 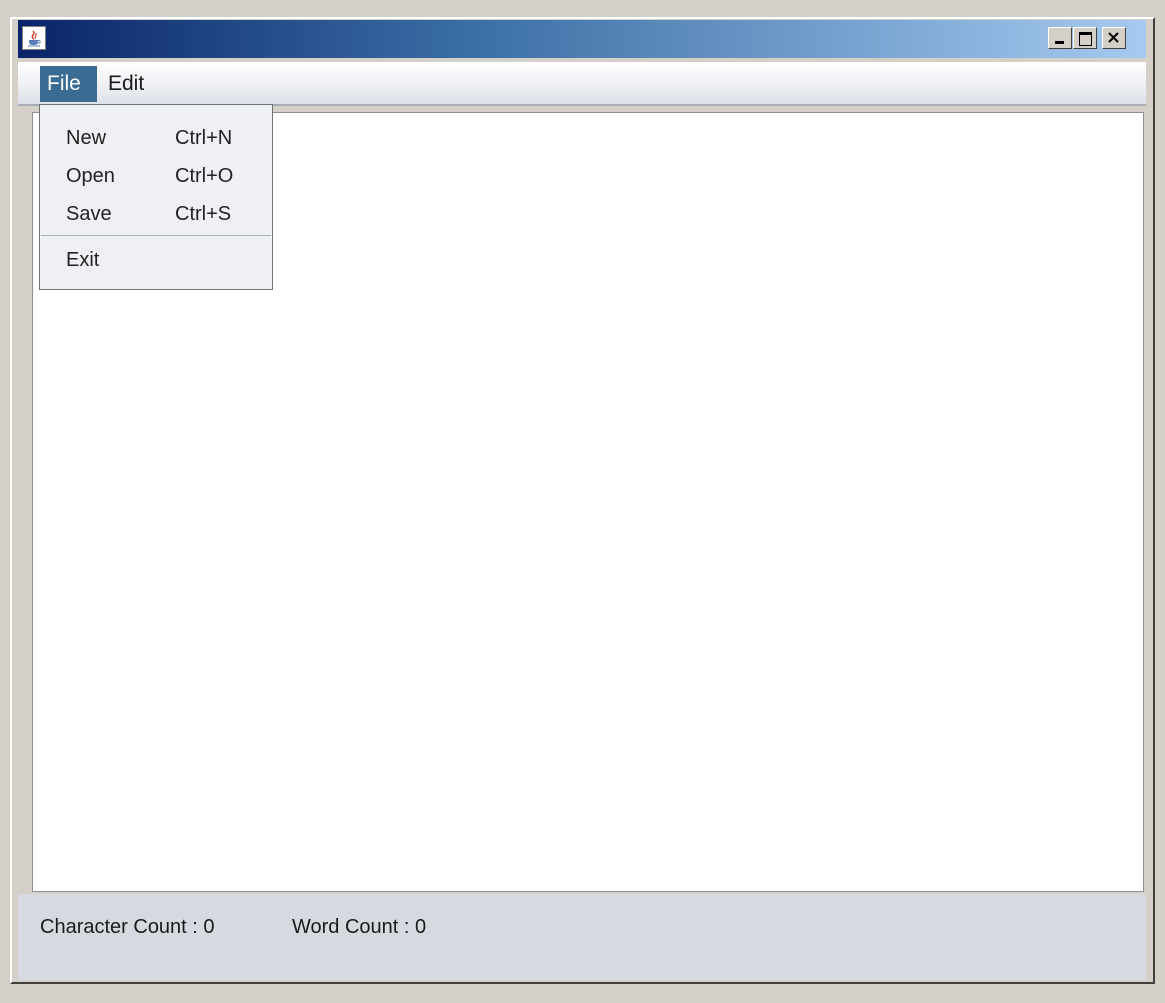 I want to click on minimize-icon, so click(x=1059, y=42).